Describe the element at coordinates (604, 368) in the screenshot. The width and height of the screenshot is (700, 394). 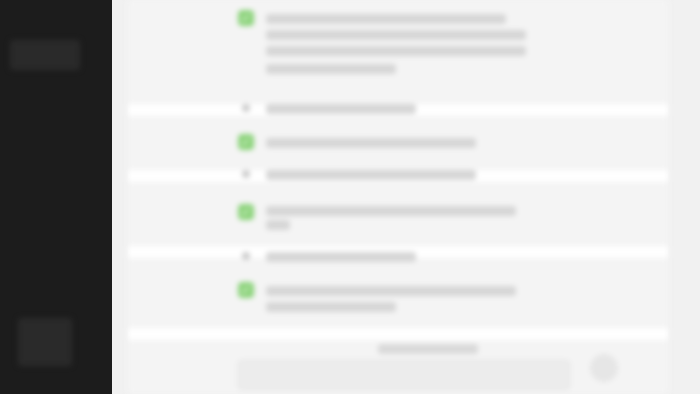
I see `send-icon` at that location.